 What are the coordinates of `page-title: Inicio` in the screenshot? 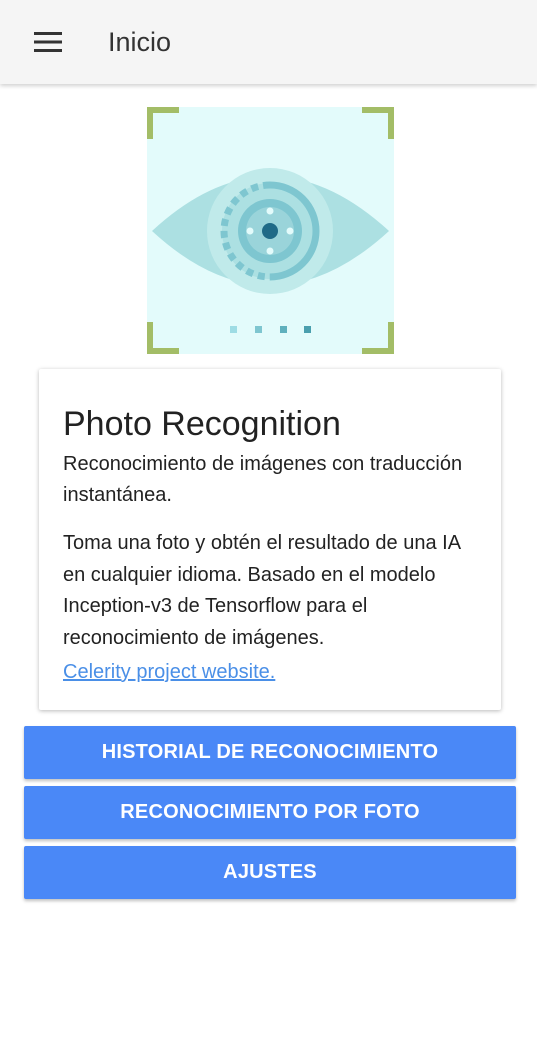 It's located at (140, 42).